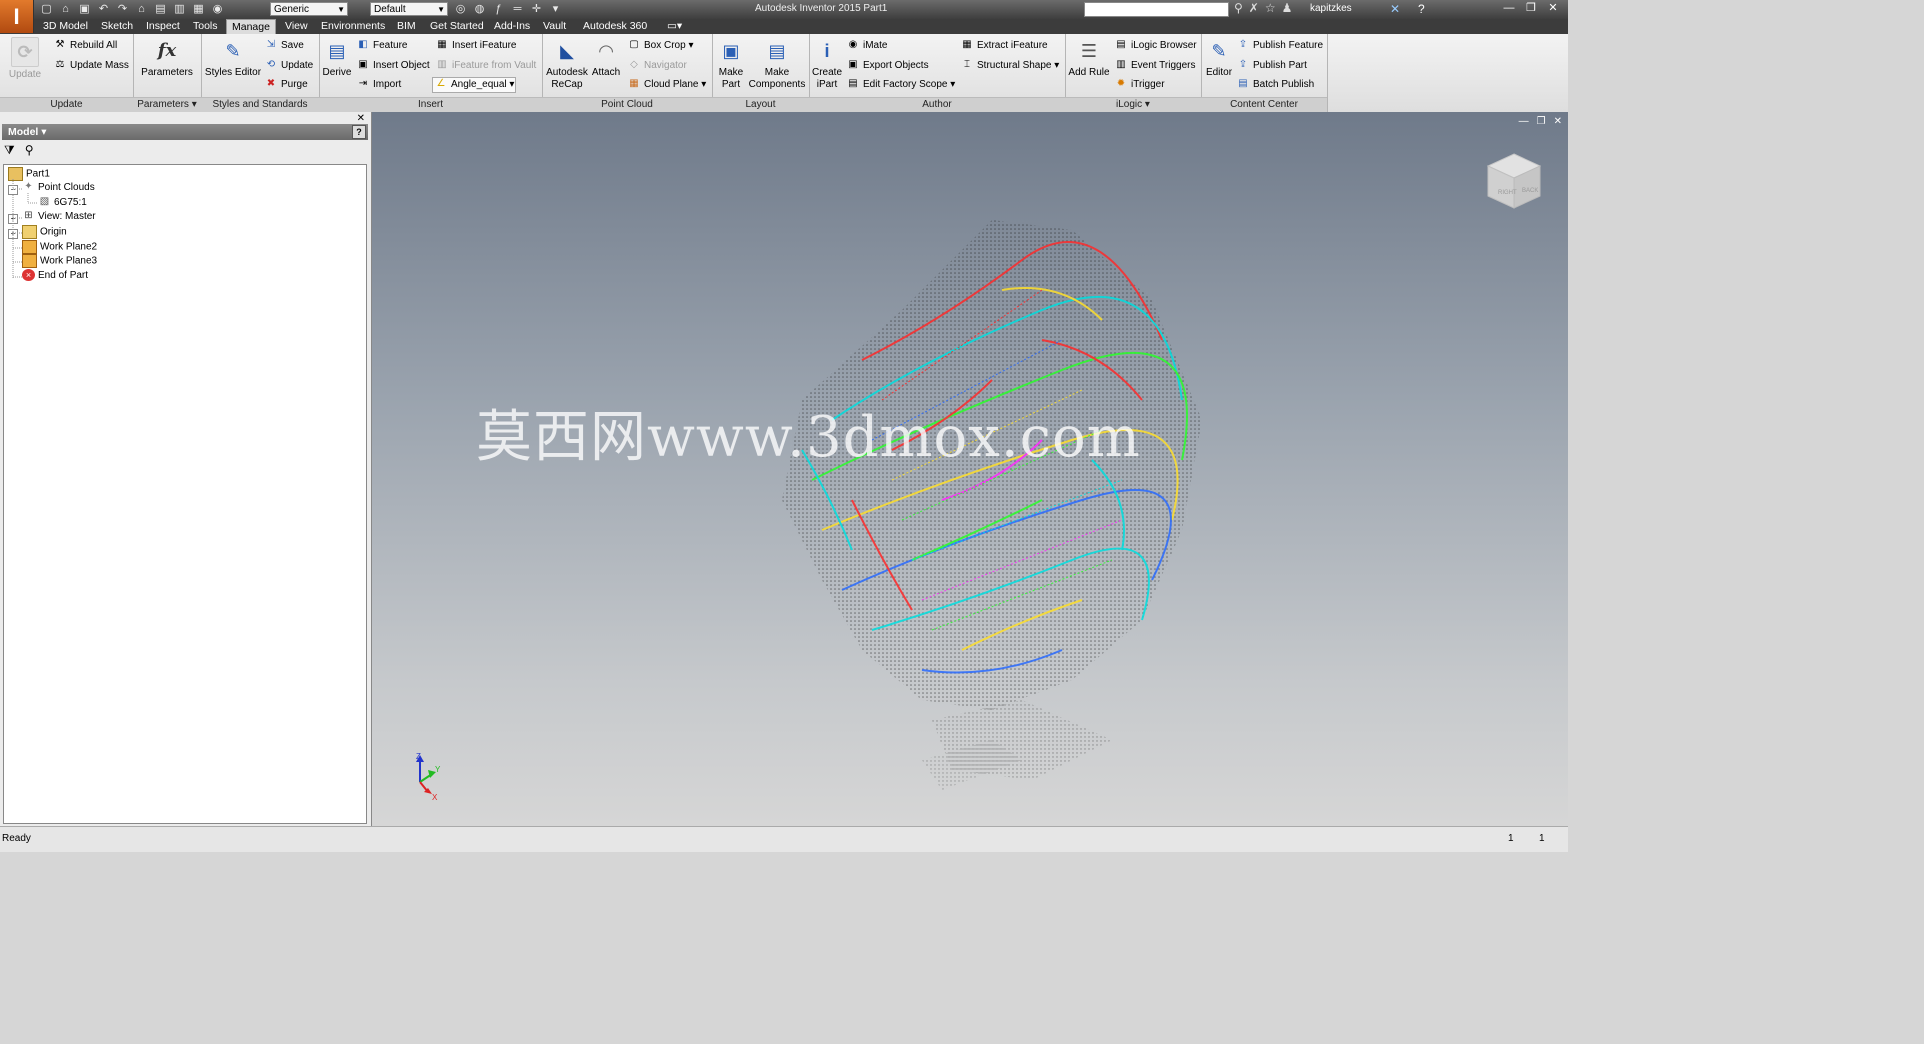  Describe the element at coordinates (536, 9) in the screenshot. I see `workplane-icon: ✛` at that location.